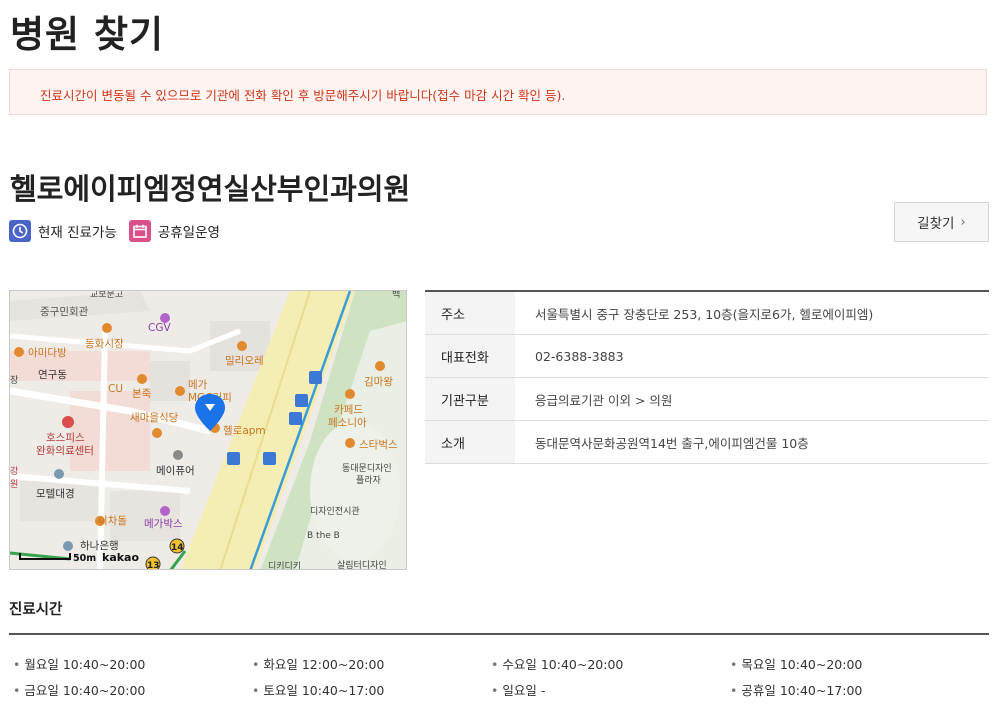 This screenshot has width=997, height=708. I want to click on map-label: 모텔대경, so click(55, 493).